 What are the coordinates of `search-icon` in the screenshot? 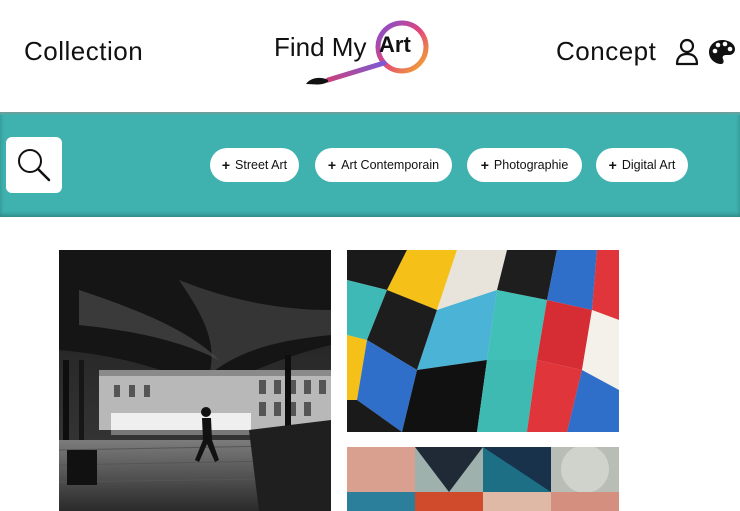 It's located at (34, 165).